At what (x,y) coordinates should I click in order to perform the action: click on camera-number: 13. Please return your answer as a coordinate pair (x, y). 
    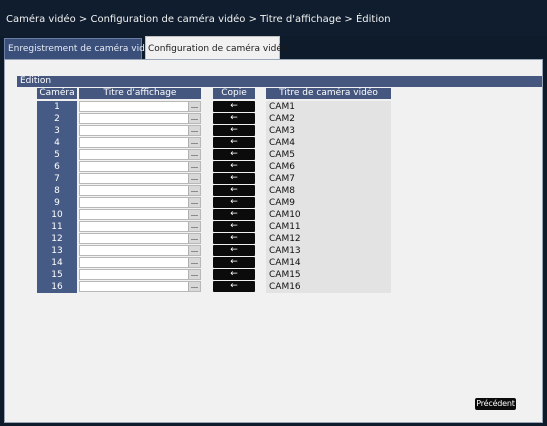
    Looking at the image, I should click on (57, 251).